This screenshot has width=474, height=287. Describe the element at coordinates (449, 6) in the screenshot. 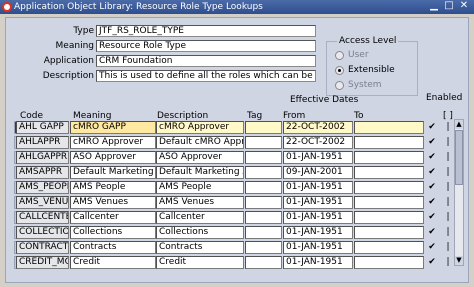

I see `maximize-icon: □` at that location.